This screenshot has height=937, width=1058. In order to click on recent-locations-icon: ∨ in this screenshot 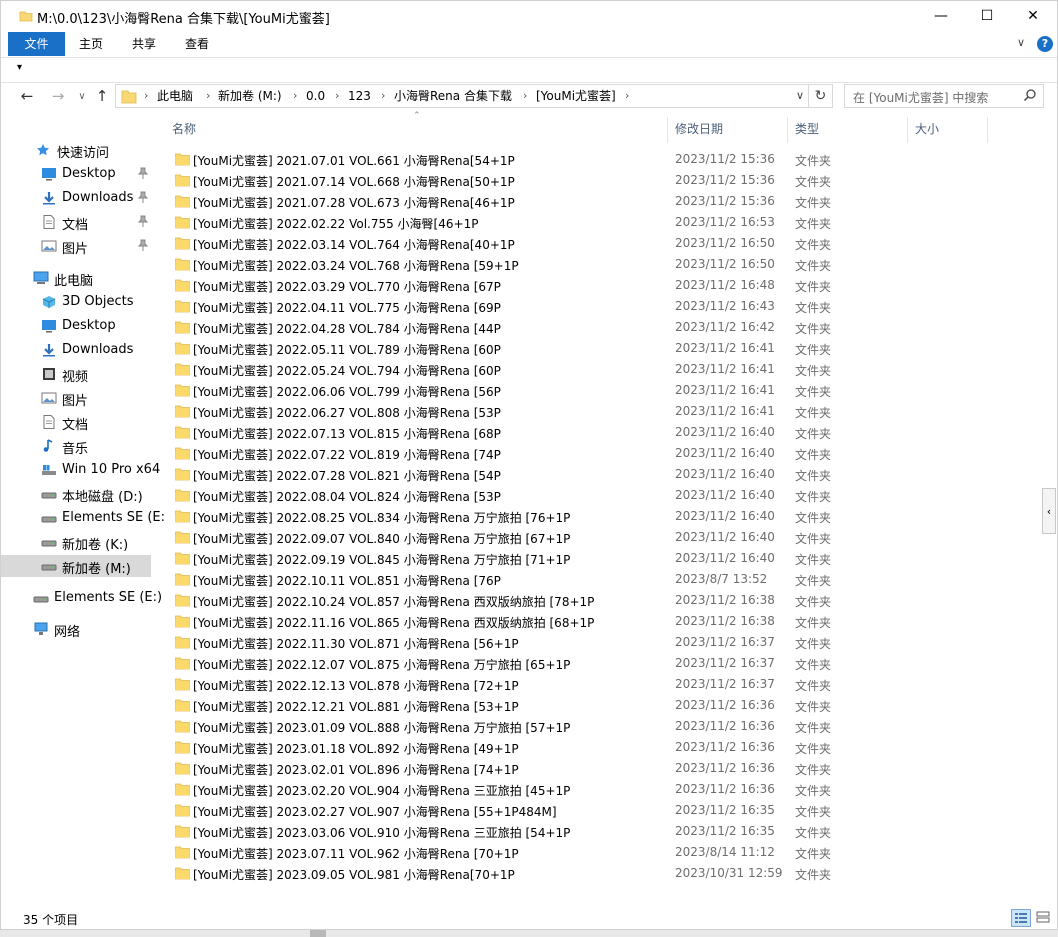, I will do `click(82, 96)`.